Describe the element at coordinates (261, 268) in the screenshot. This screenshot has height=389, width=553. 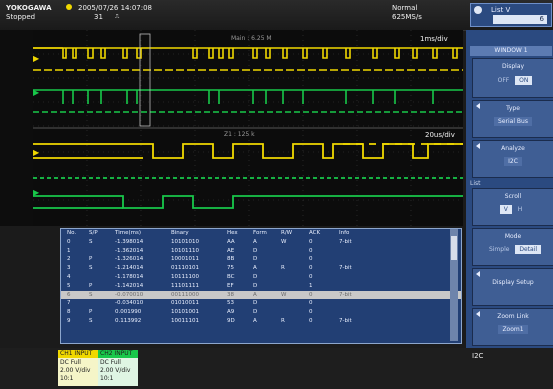
I see `table-row: 3 S -1.214014 01110101 75 A R 0 7-bit` at that location.